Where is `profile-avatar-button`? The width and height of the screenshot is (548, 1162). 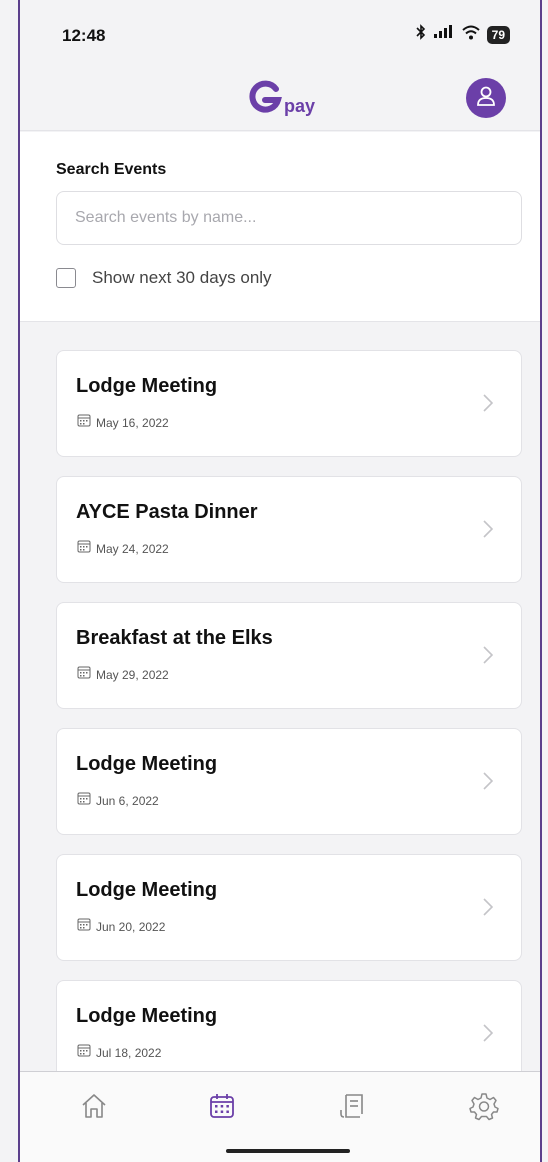 profile-avatar-button is located at coordinates (486, 98).